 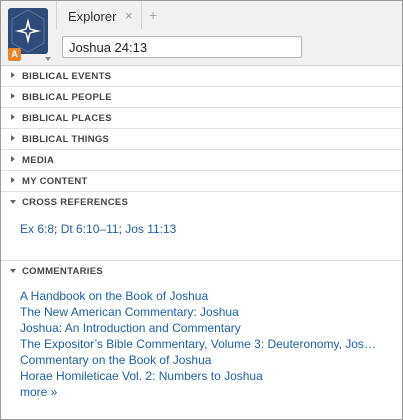 I want to click on section-label: MEDIA, so click(x=38, y=160).